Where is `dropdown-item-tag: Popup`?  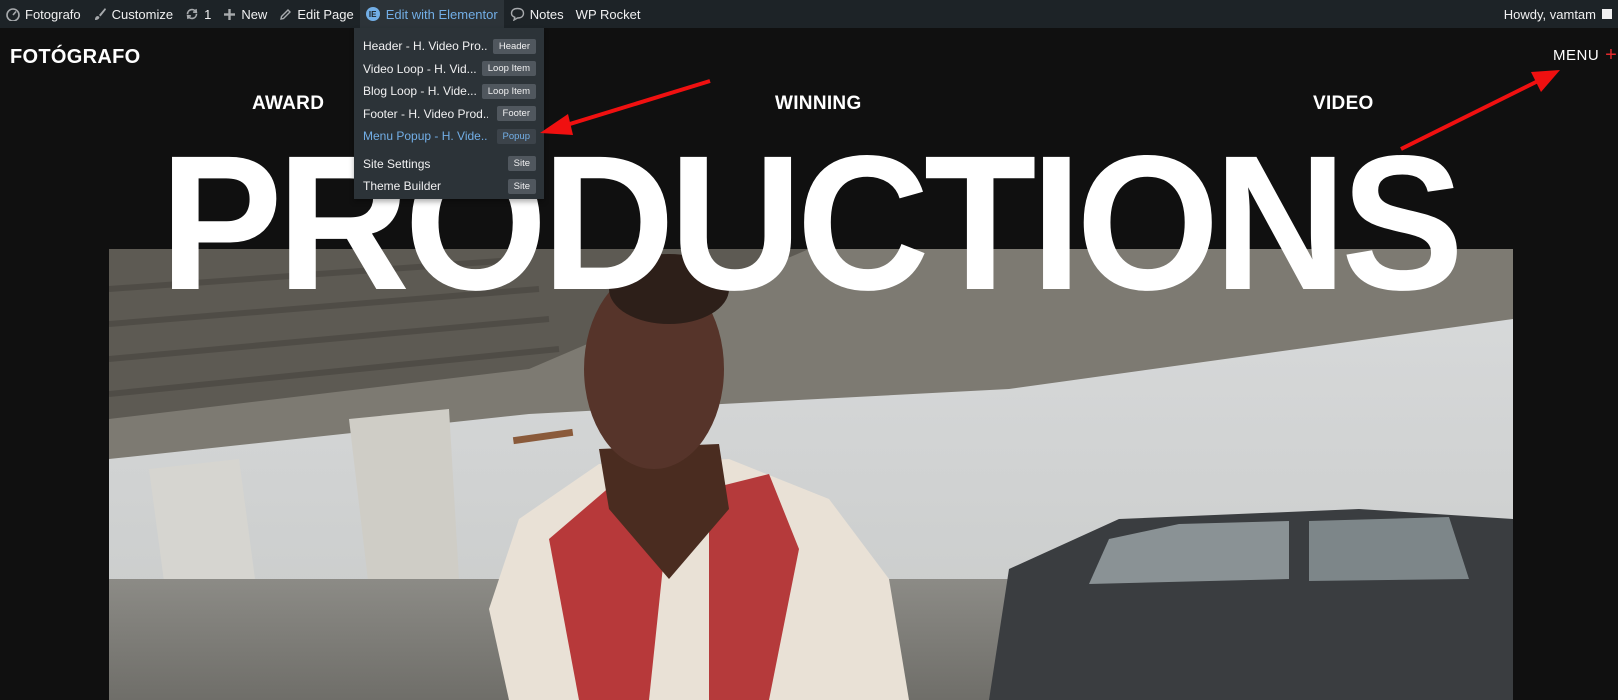 dropdown-item-tag: Popup is located at coordinates (516, 136).